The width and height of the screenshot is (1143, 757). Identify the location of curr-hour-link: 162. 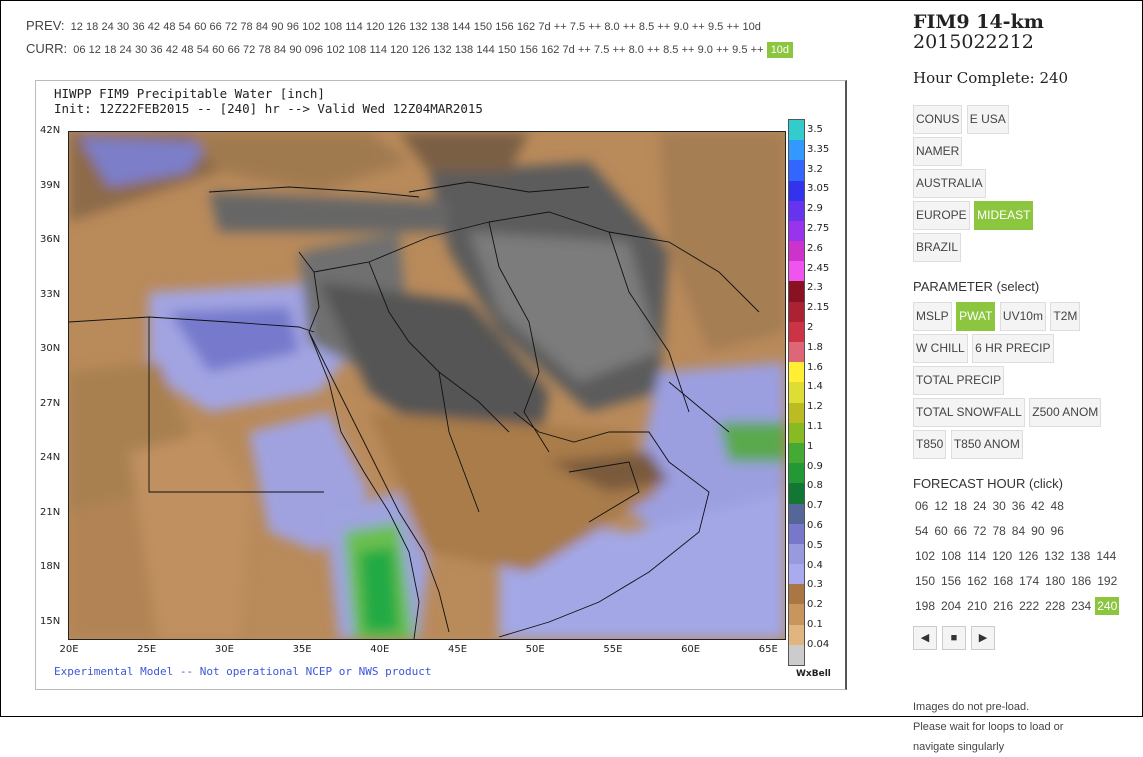
(550, 50).